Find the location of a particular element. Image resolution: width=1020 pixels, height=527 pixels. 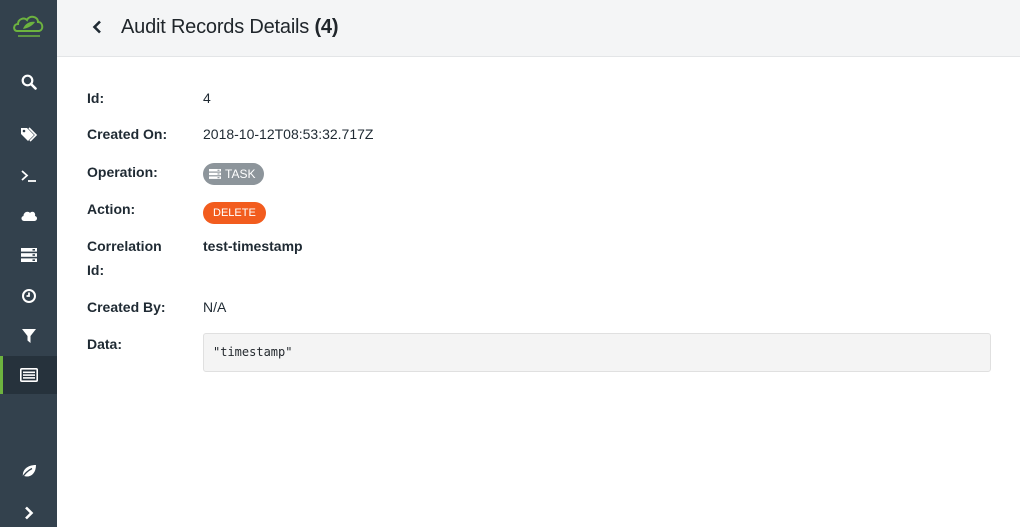

correlation-id-label: Correlation Id: is located at coordinates (132, 258).